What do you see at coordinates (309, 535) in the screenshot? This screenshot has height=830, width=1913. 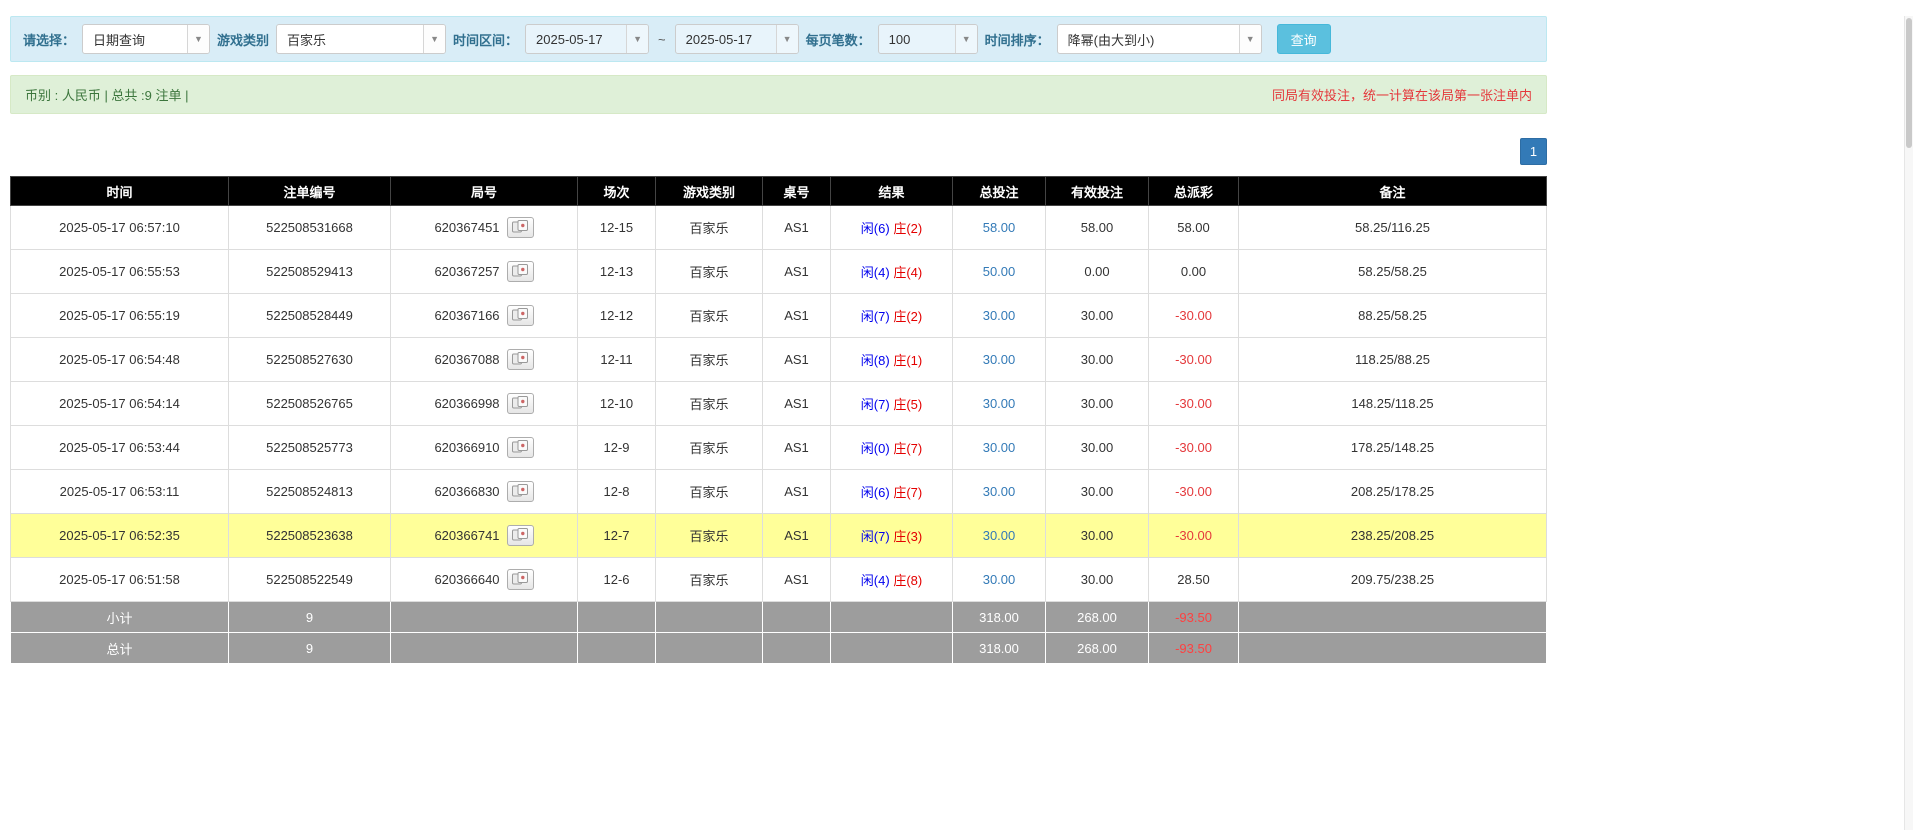 I see `bet-id-cell: 522508523638` at bounding box center [309, 535].